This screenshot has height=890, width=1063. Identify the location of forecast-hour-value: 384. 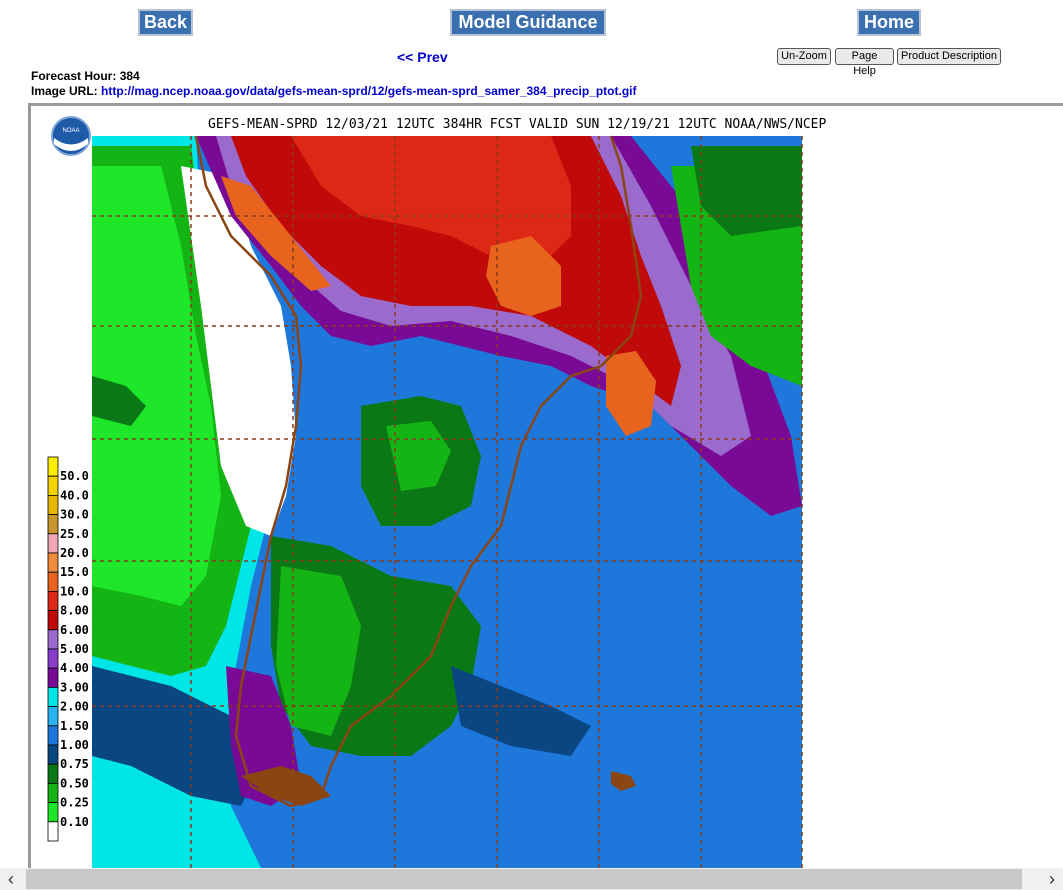
(129, 76).